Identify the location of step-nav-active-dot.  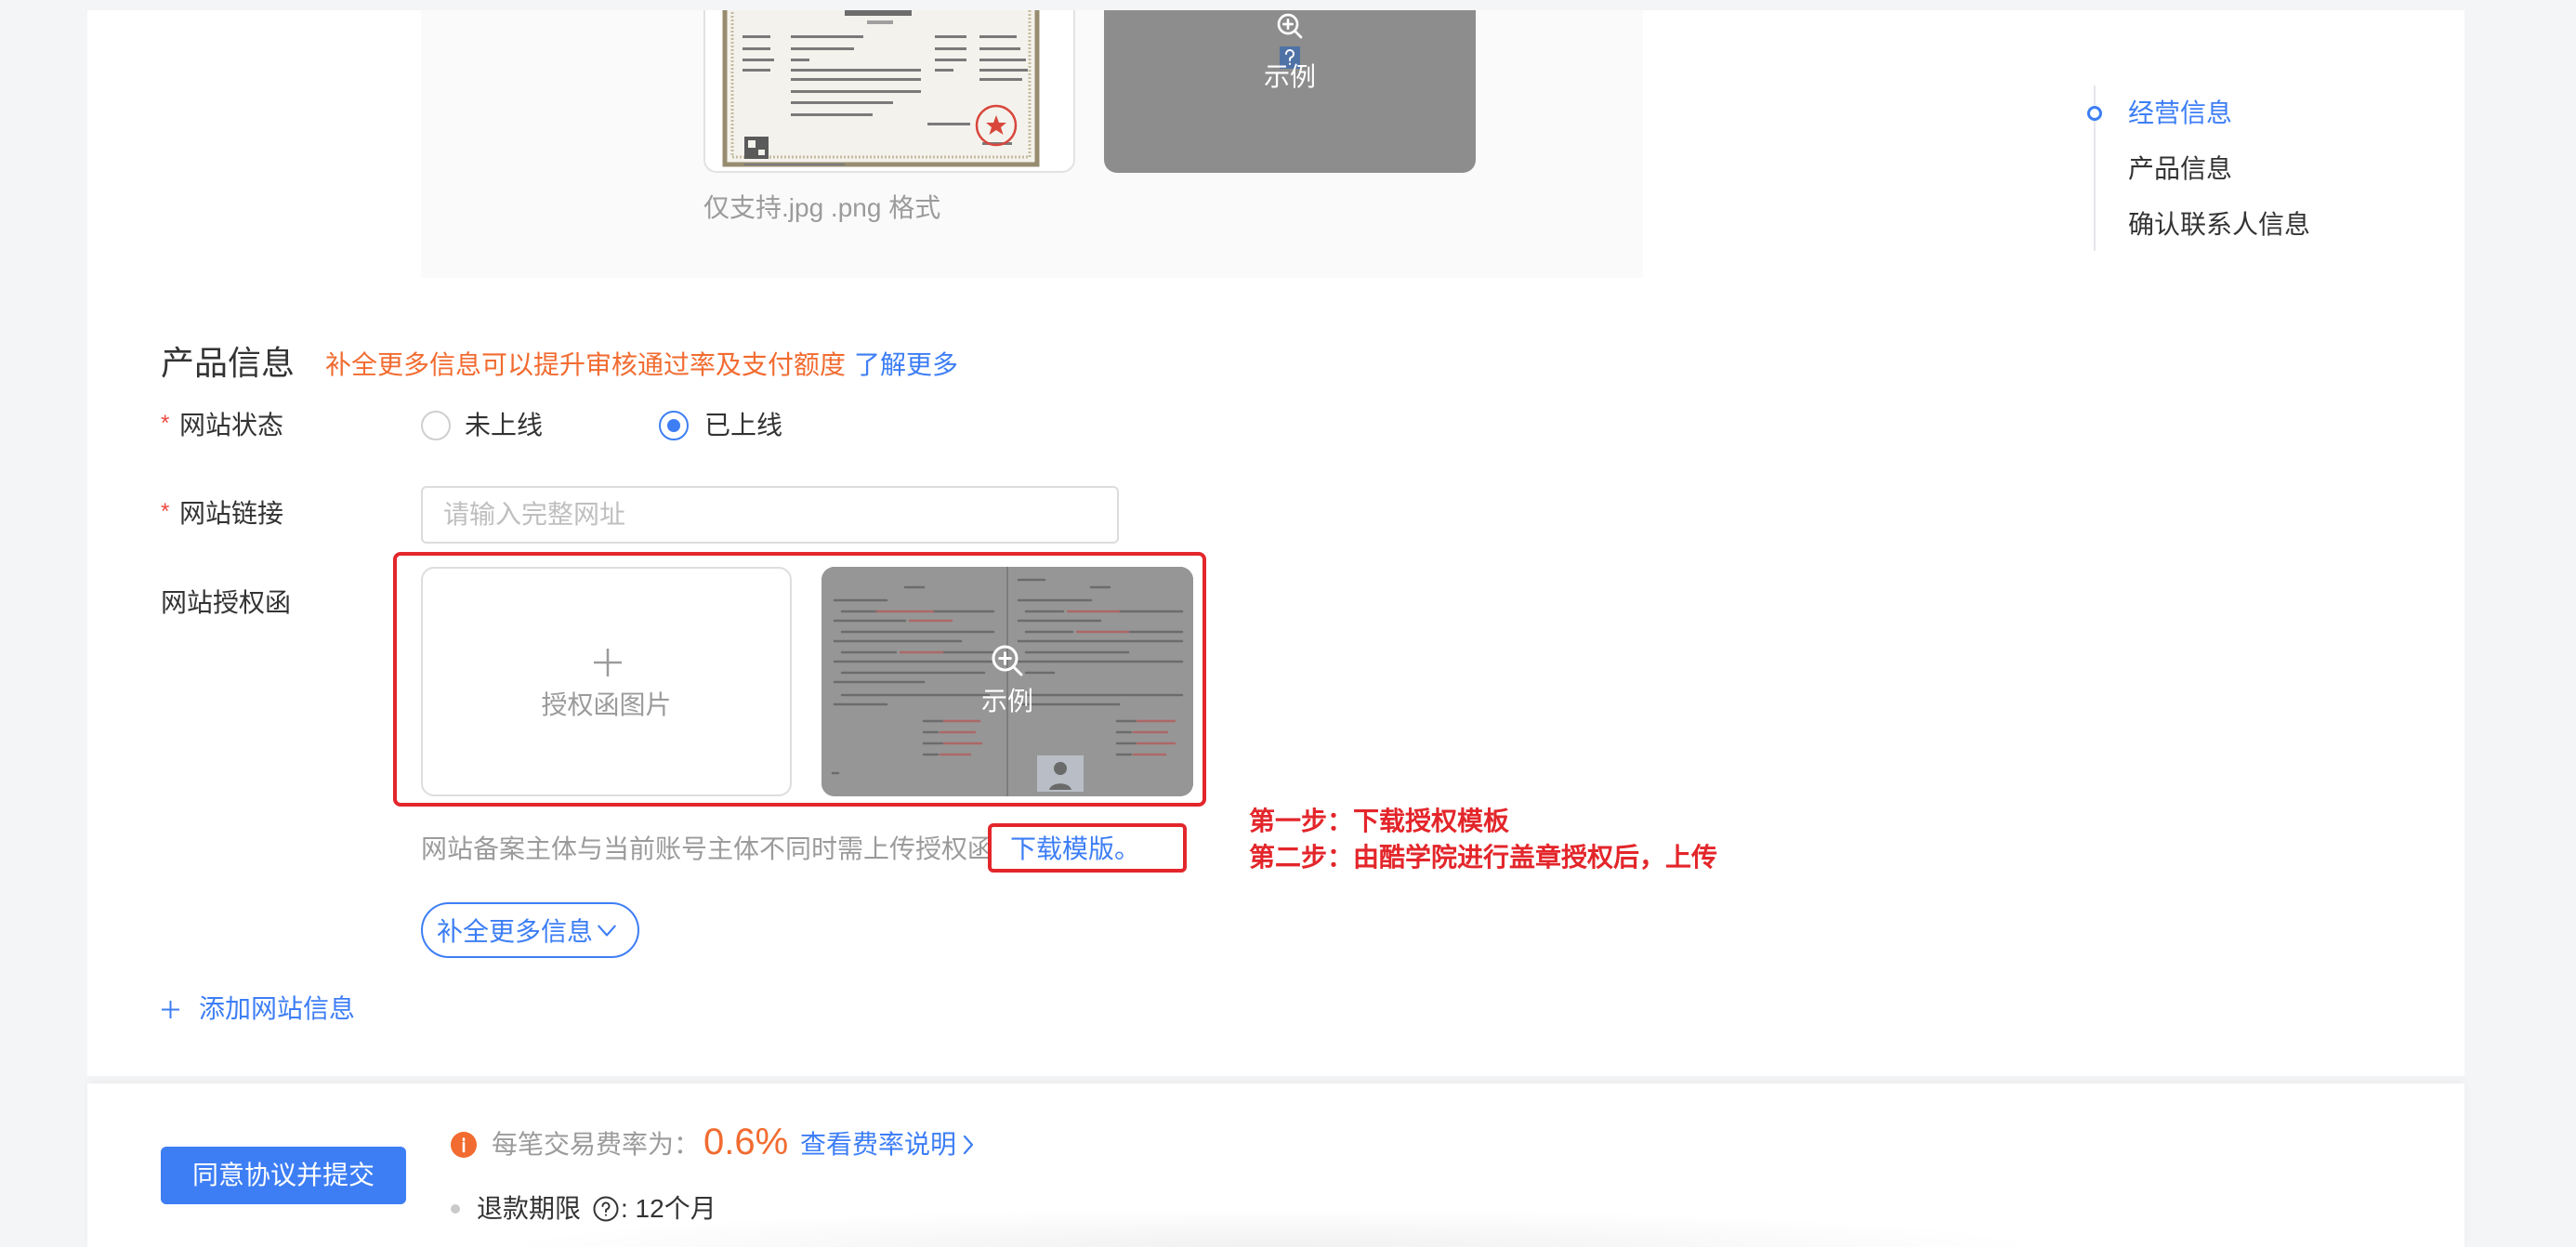
(2094, 113).